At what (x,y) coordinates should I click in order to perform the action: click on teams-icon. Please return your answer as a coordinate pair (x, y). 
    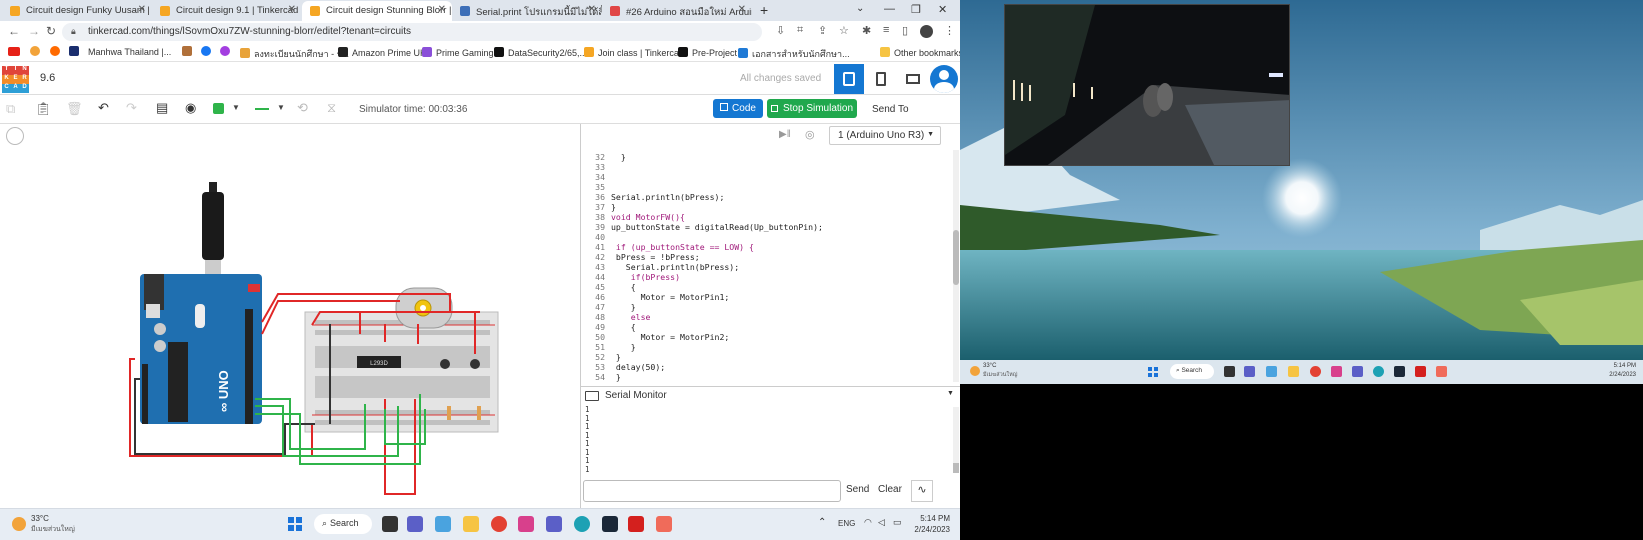
    Looking at the image, I should click on (1357, 371).